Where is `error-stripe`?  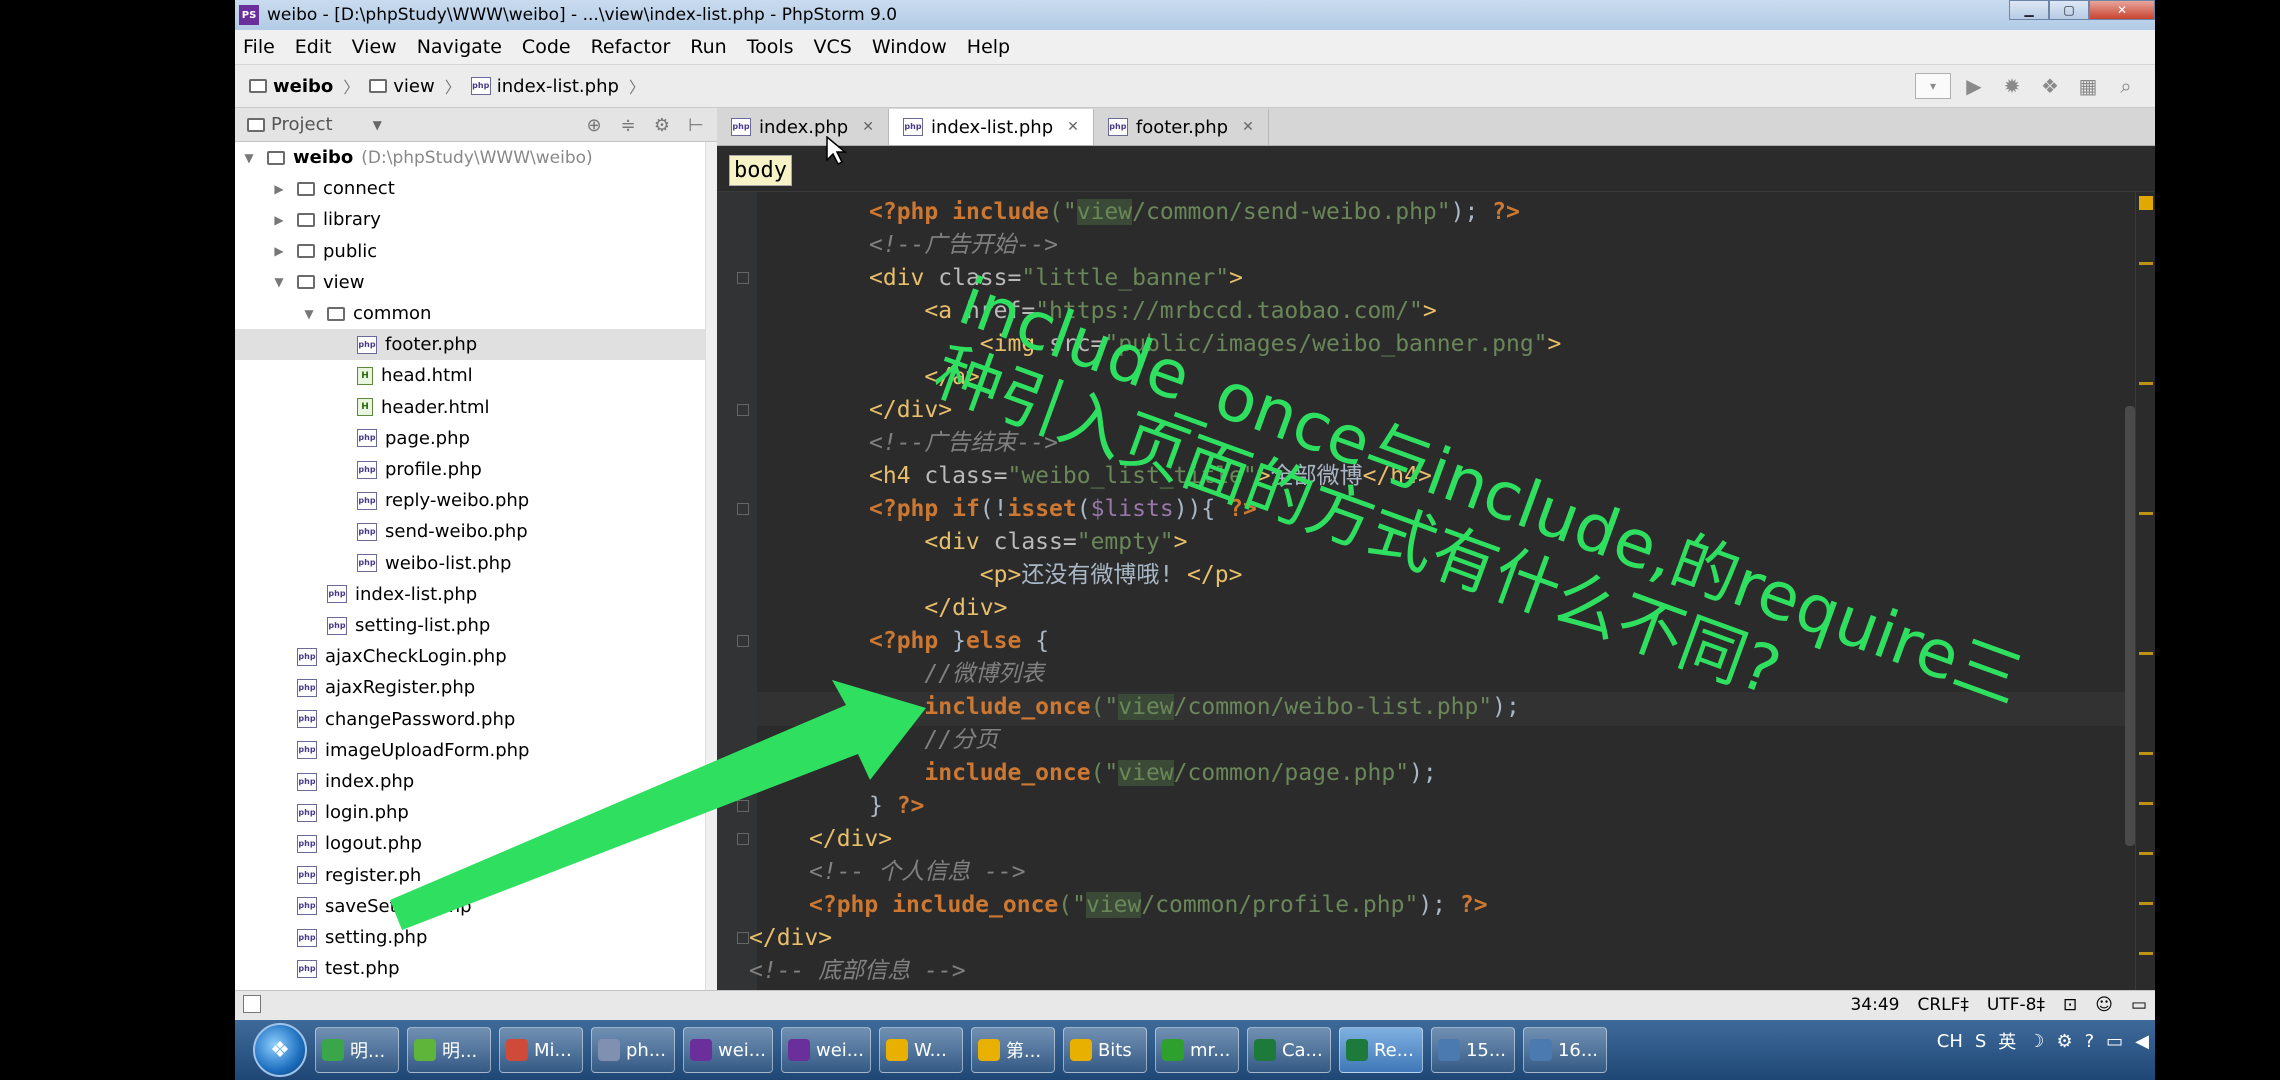 error-stripe is located at coordinates (2145, 591).